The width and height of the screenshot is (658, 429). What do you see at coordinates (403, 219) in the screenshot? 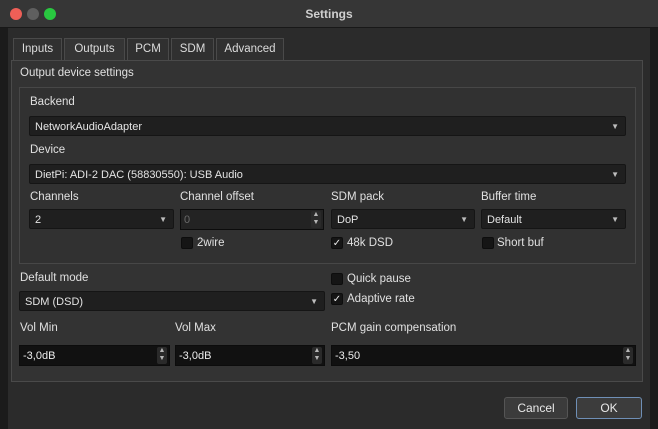
I see `sdm-pack-select: DoP ▼` at bounding box center [403, 219].